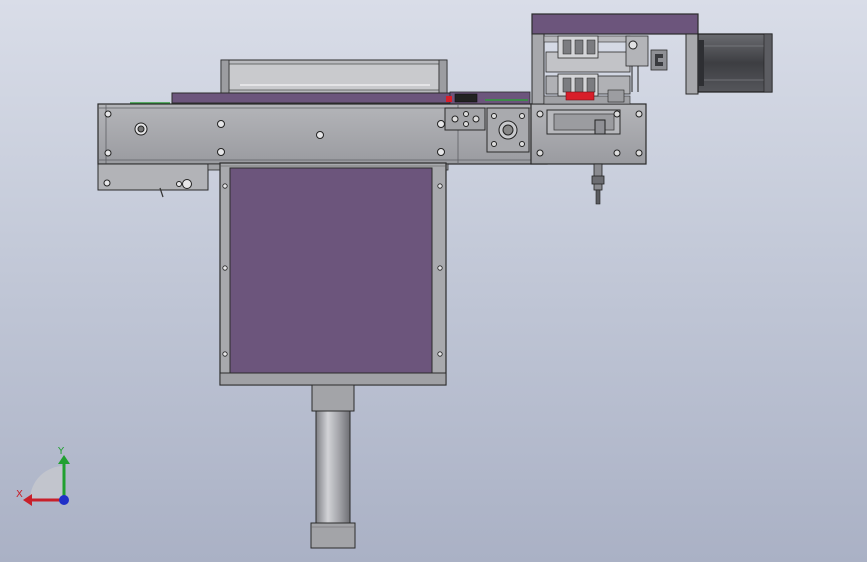  What do you see at coordinates (735, 63) in the screenshot?
I see `stepper-motor` at bounding box center [735, 63].